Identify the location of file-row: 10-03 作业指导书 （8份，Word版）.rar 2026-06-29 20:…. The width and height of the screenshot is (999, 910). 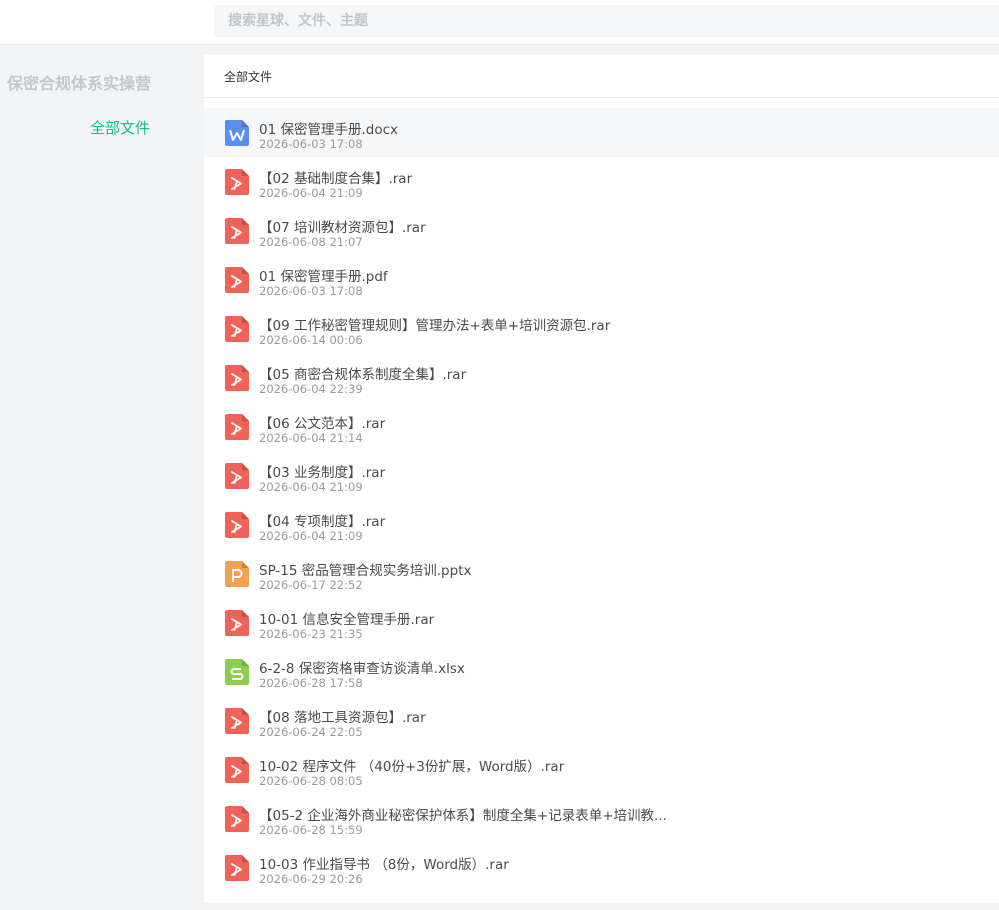
(601, 867).